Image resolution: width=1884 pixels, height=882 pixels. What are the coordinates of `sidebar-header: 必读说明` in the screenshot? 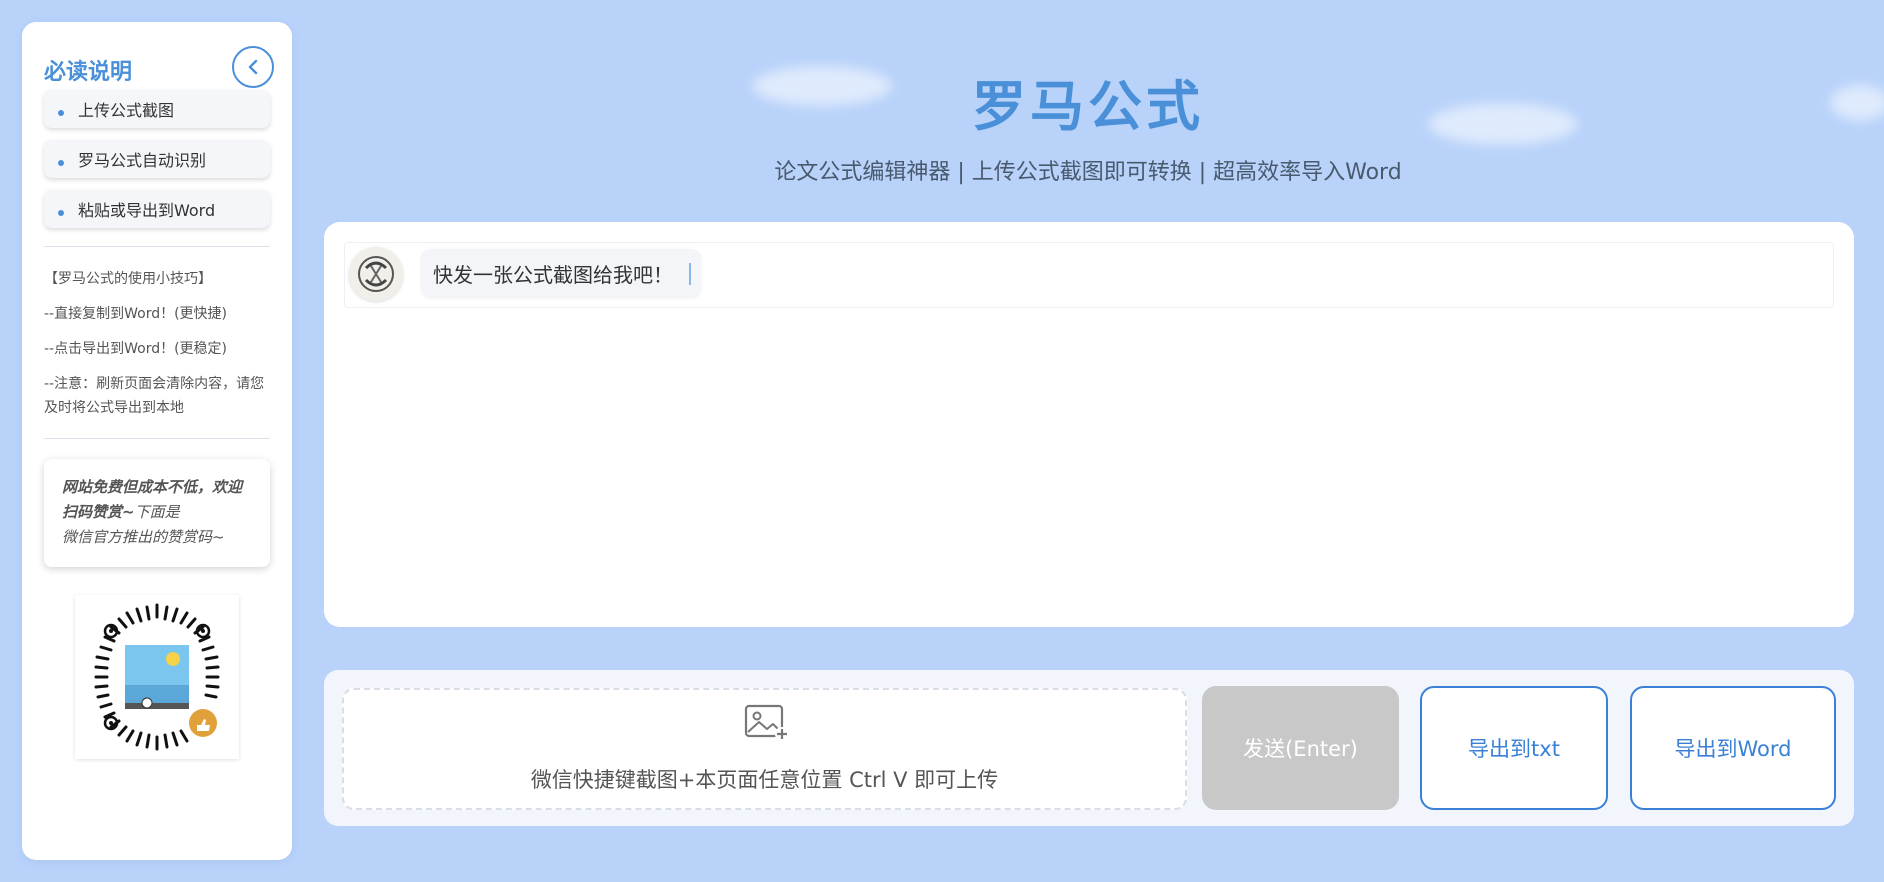 It's located at (159, 57).